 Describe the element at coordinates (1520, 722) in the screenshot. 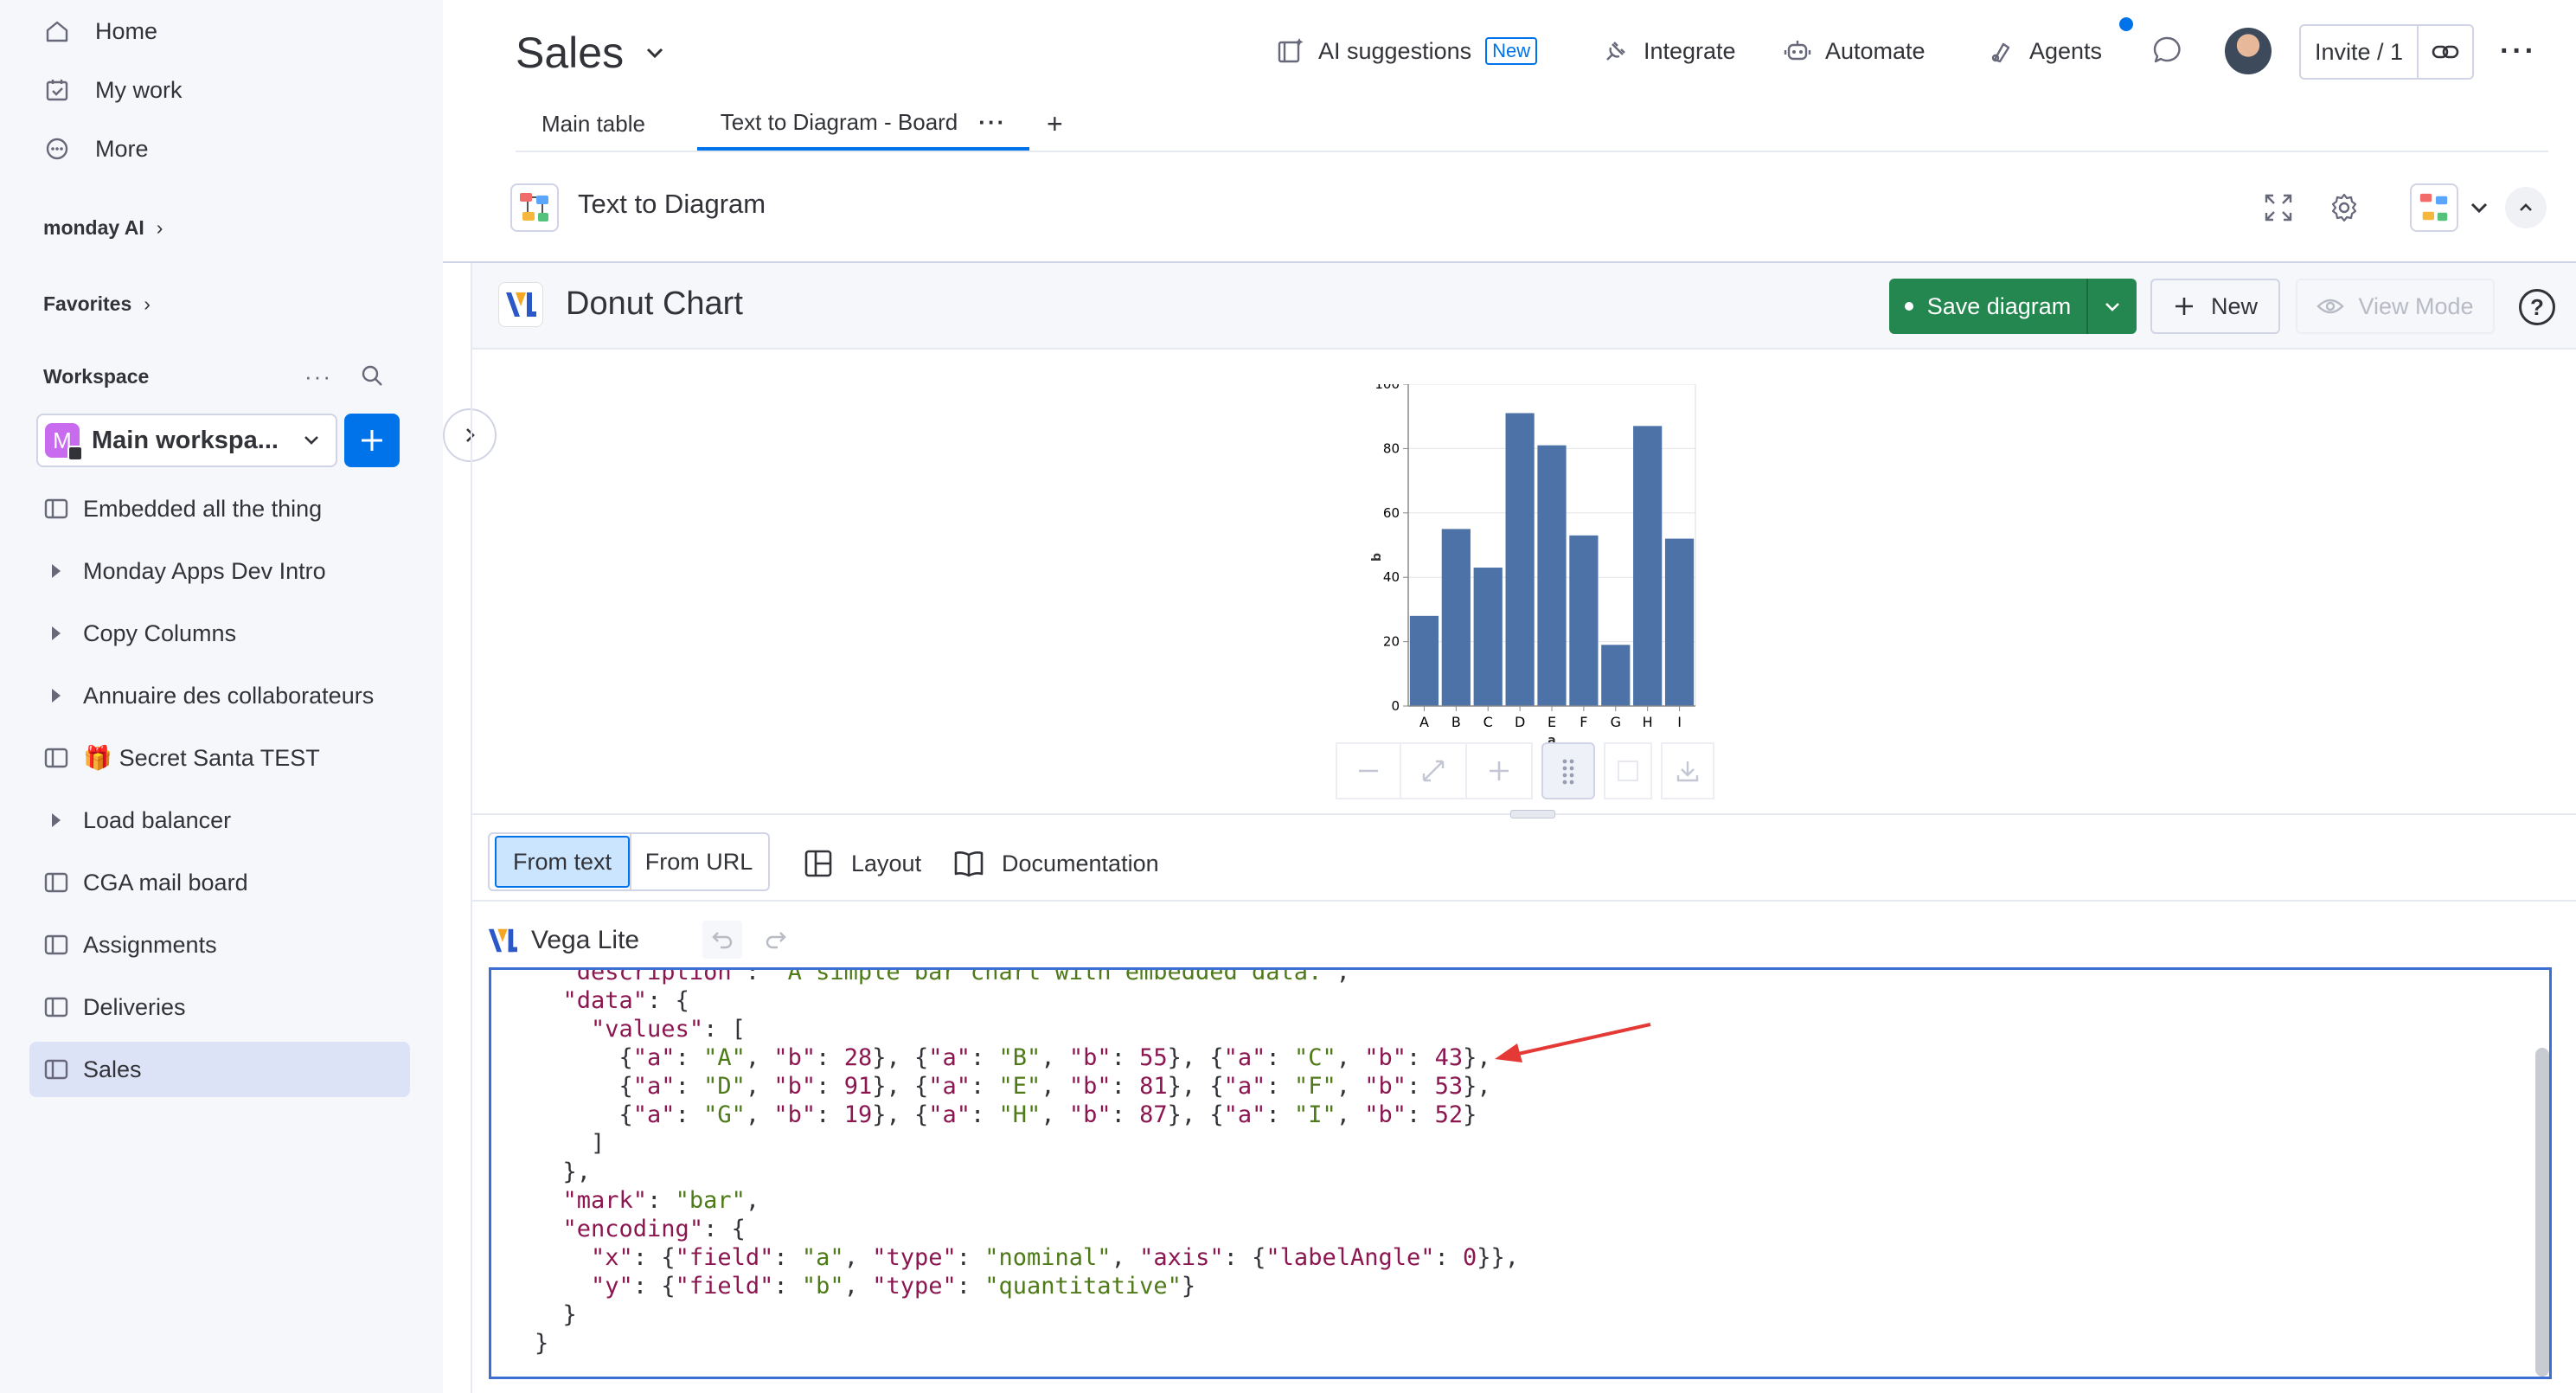

I see `x-tick-label: D` at that location.